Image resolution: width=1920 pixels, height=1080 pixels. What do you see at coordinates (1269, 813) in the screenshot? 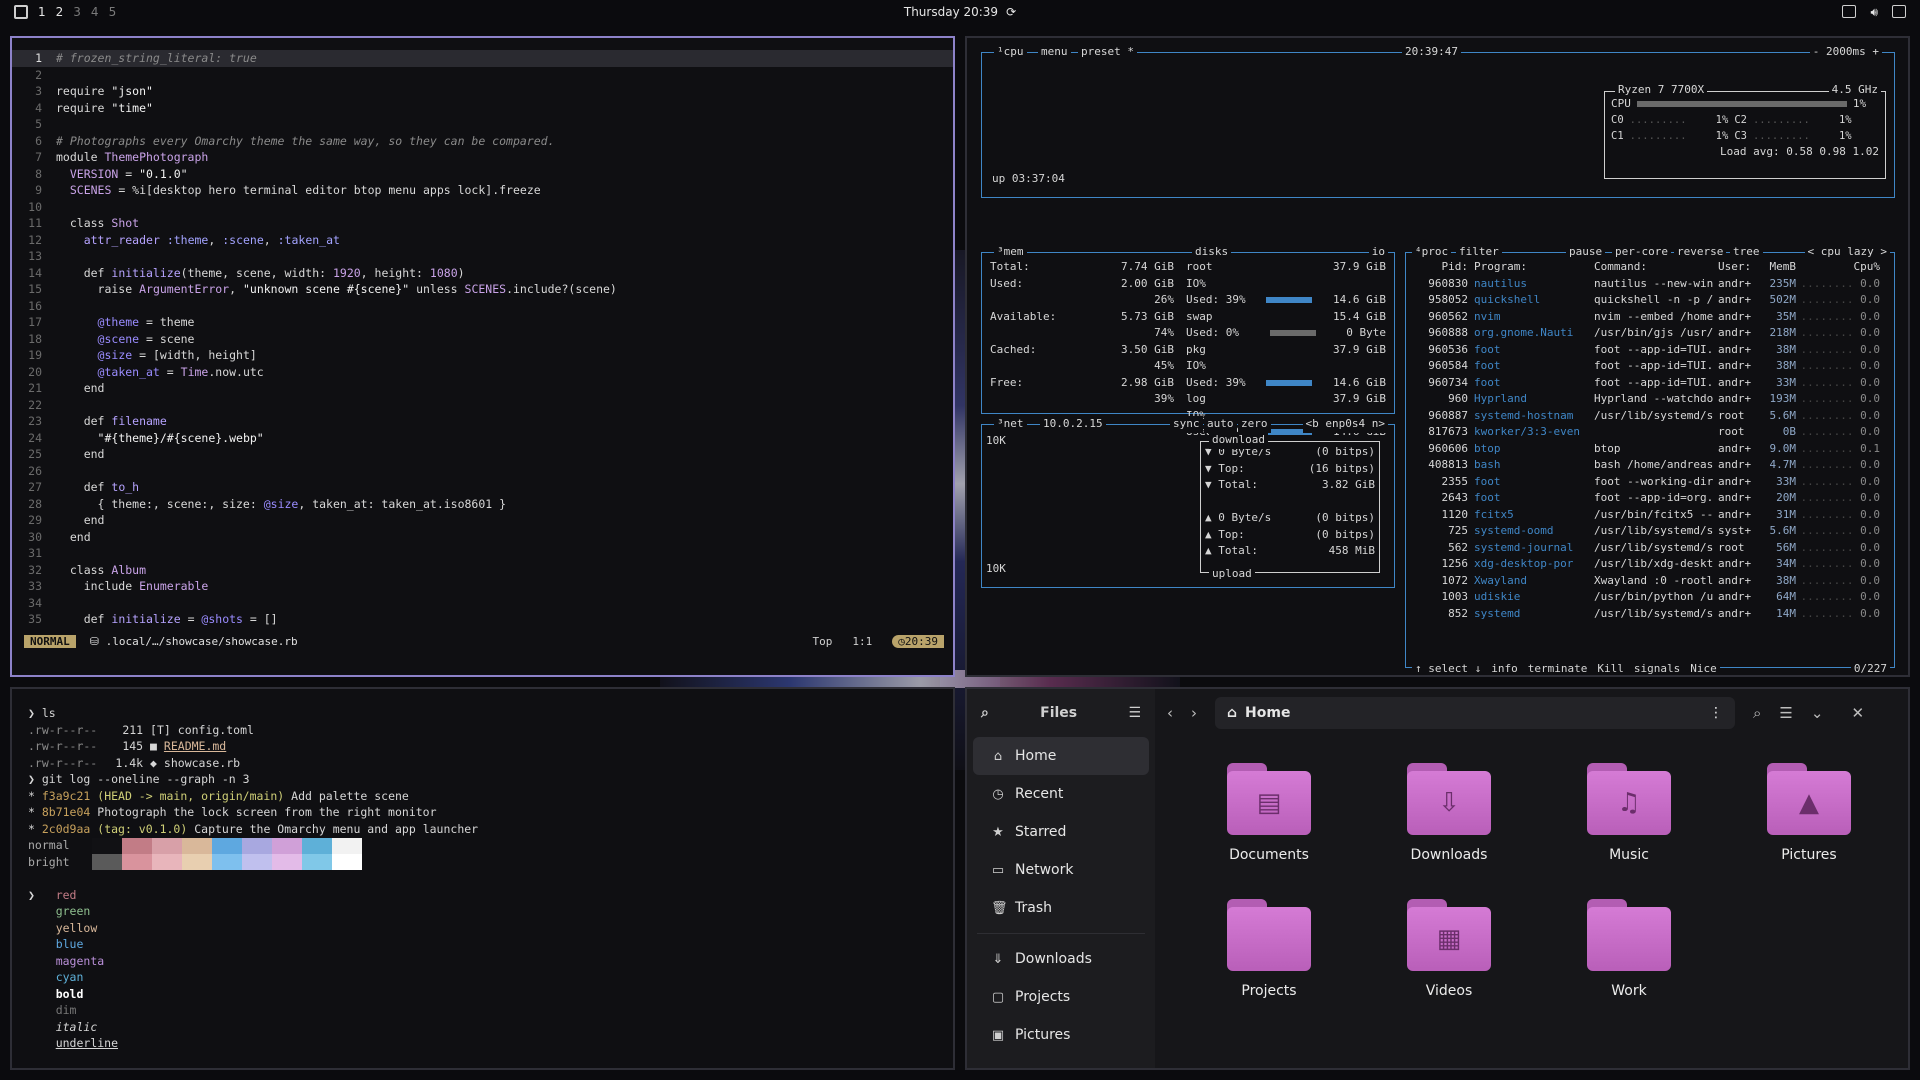
I see `folder-documents: ▤ Documents` at bounding box center [1269, 813].